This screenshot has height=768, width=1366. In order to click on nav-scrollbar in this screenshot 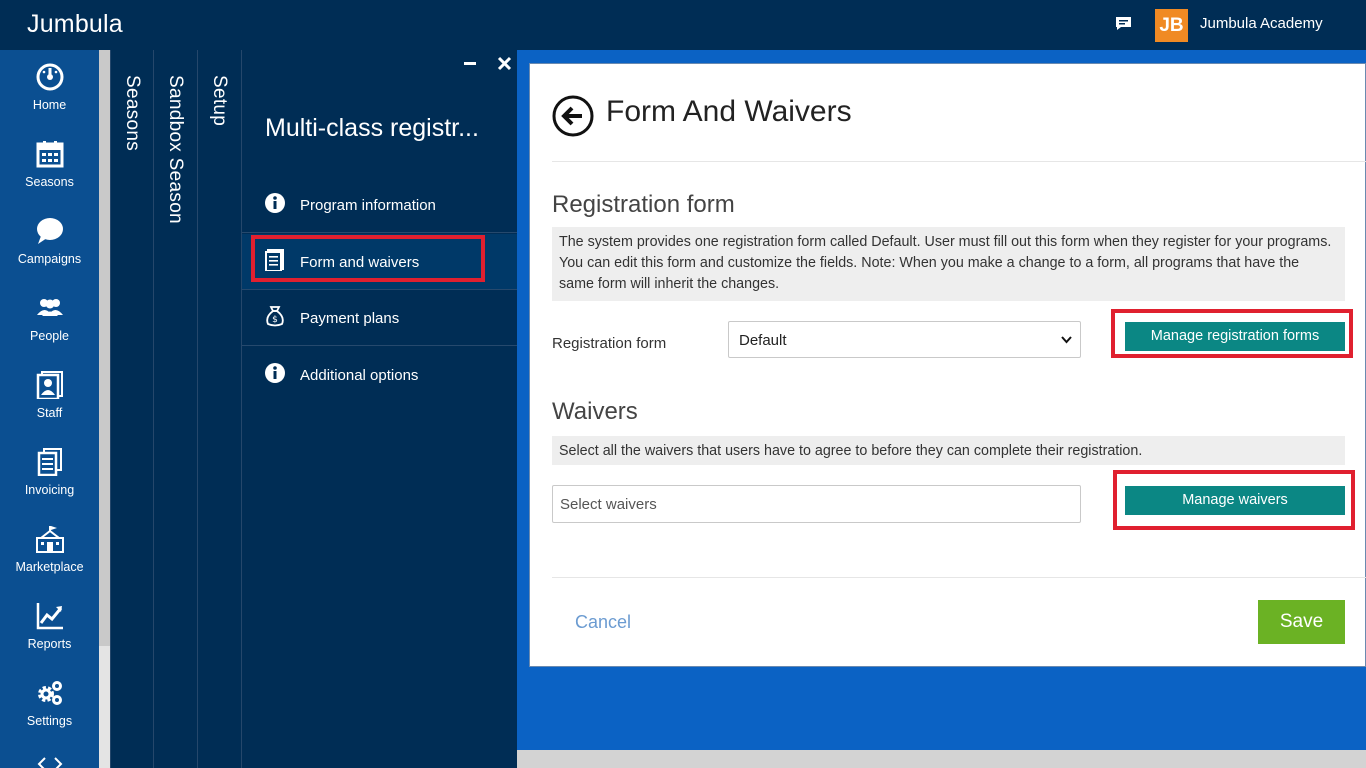, I will do `click(104, 409)`.